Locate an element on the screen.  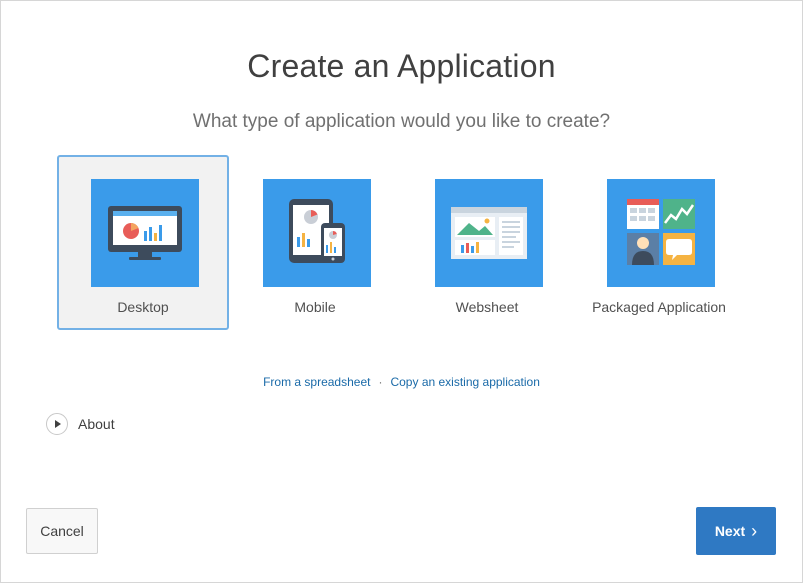
app-type-label: Packaged Application is located at coordinates (659, 307).